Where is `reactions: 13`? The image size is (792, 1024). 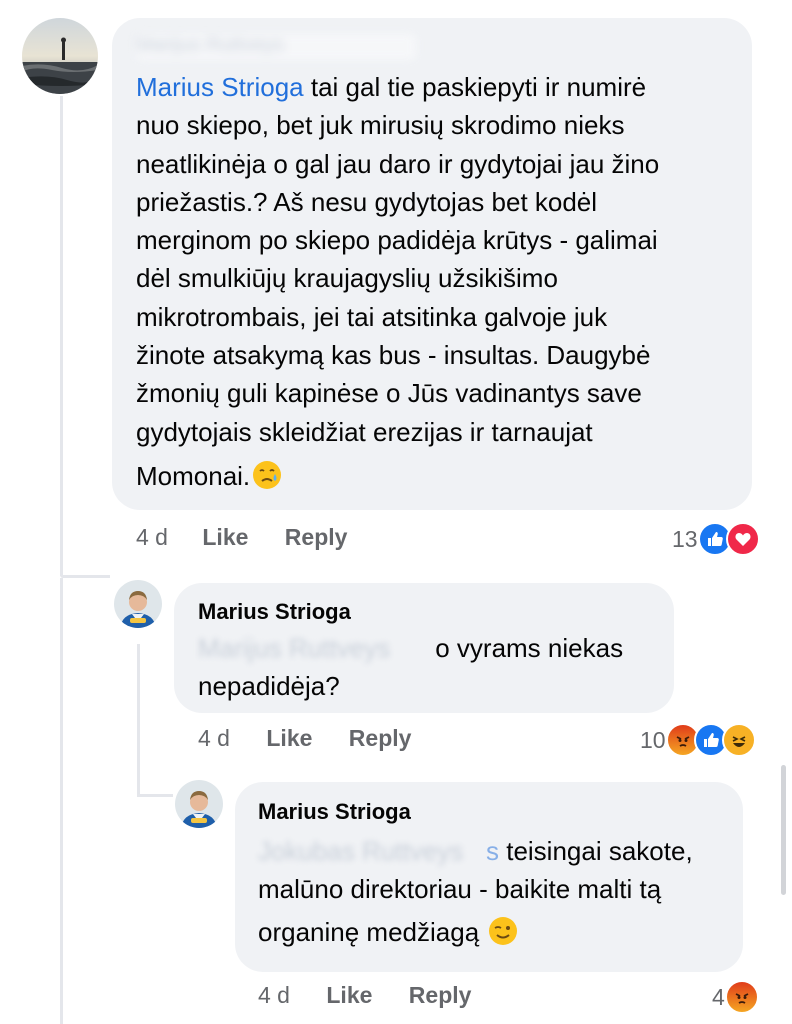 reactions: 13 is located at coordinates (716, 539).